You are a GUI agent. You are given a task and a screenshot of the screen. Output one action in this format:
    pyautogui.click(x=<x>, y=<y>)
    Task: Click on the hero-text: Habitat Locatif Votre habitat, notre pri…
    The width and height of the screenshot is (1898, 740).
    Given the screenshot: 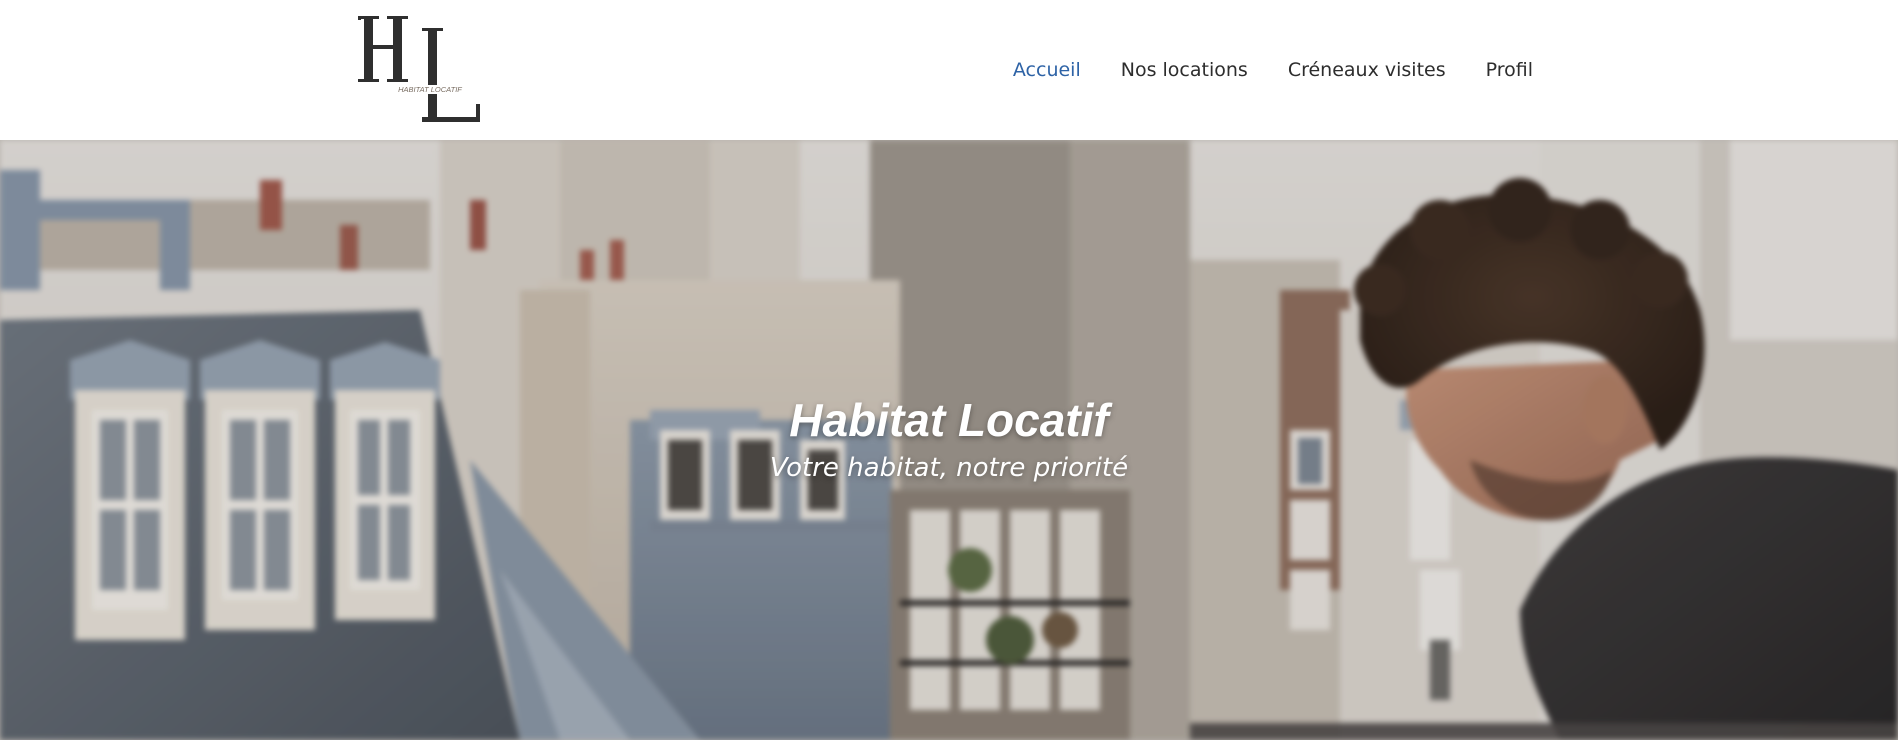 What is the action you would take?
    pyautogui.click(x=949, y=439)
    